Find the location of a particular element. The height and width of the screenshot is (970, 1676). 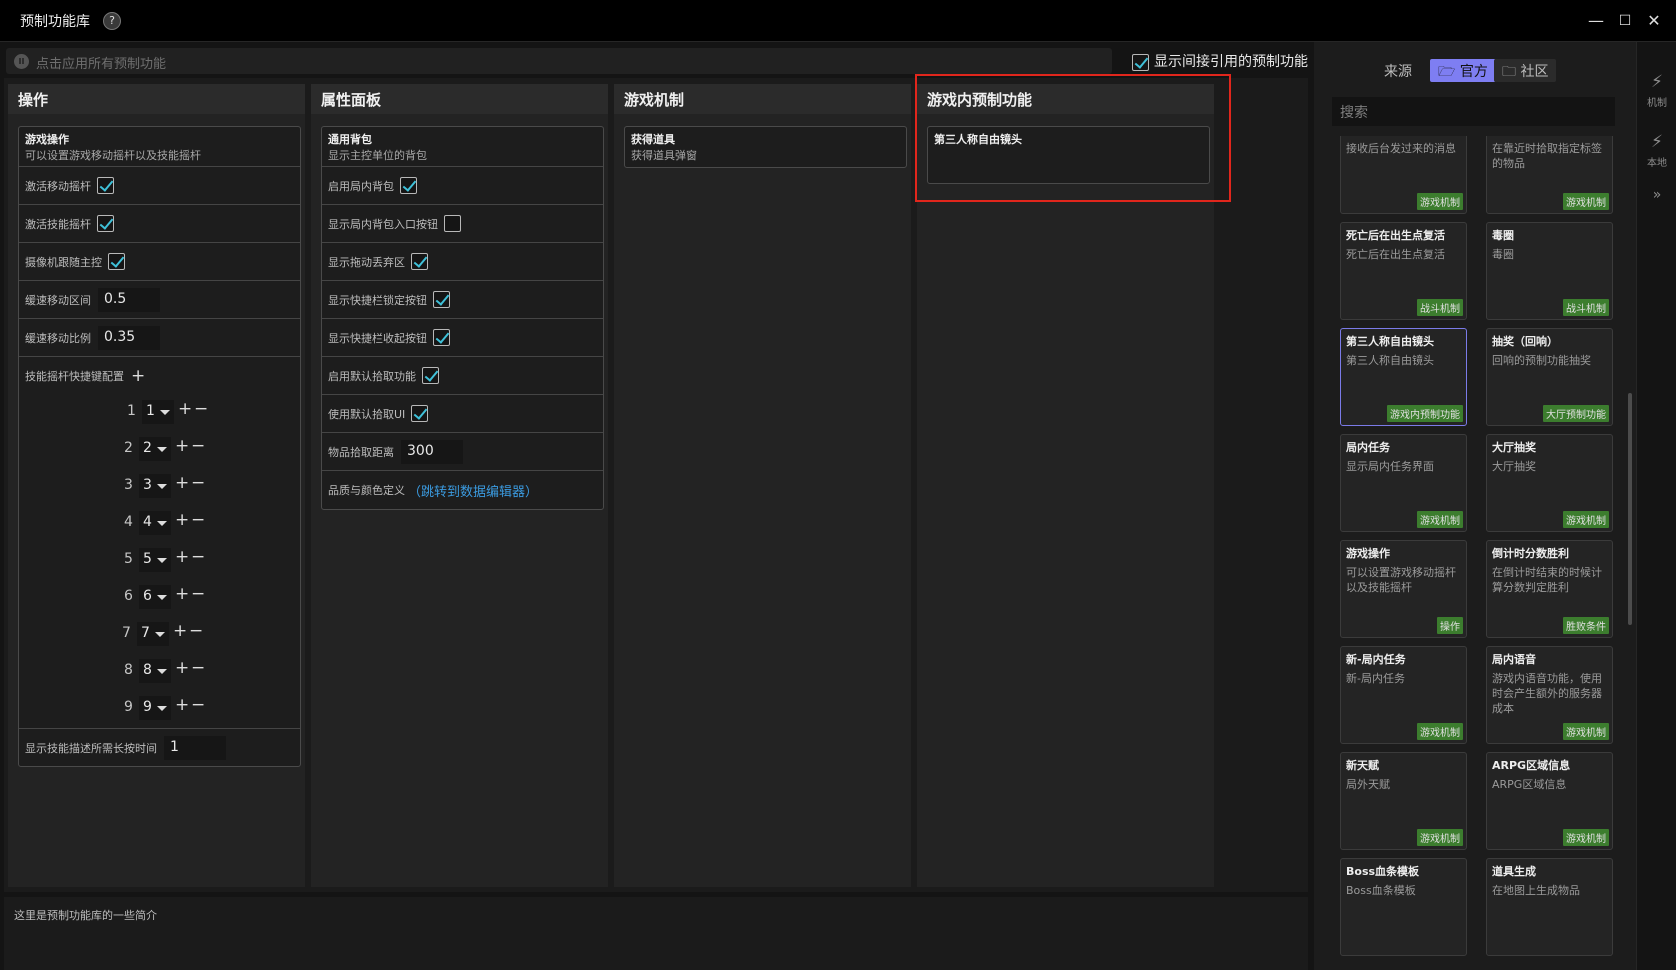

setting-label: 显示快捷栏锁定按钮 is located at coordinates (377, 300).